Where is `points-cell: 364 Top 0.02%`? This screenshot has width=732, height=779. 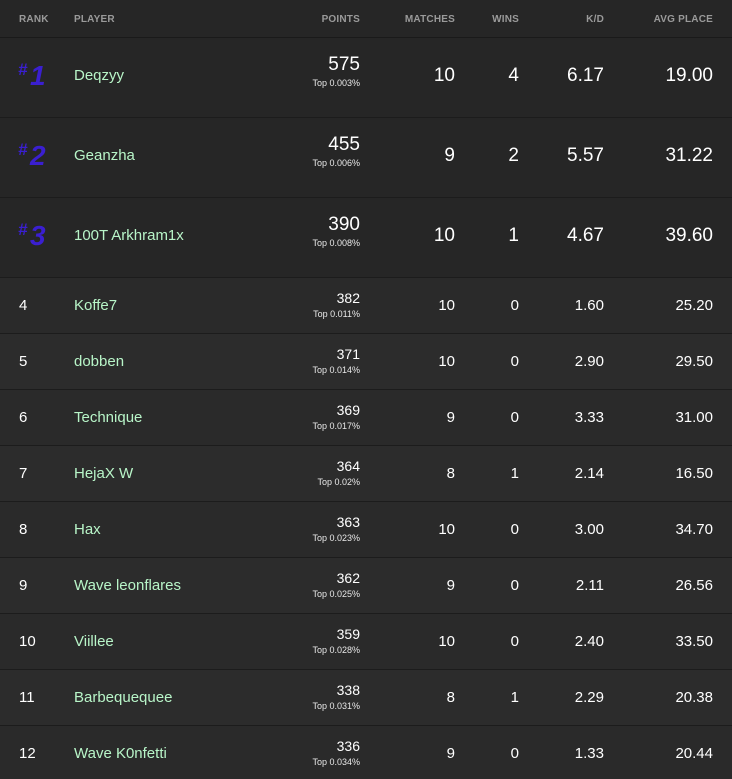 points-cell: 364 Top 0.02% is located at coordinates (338, 472).